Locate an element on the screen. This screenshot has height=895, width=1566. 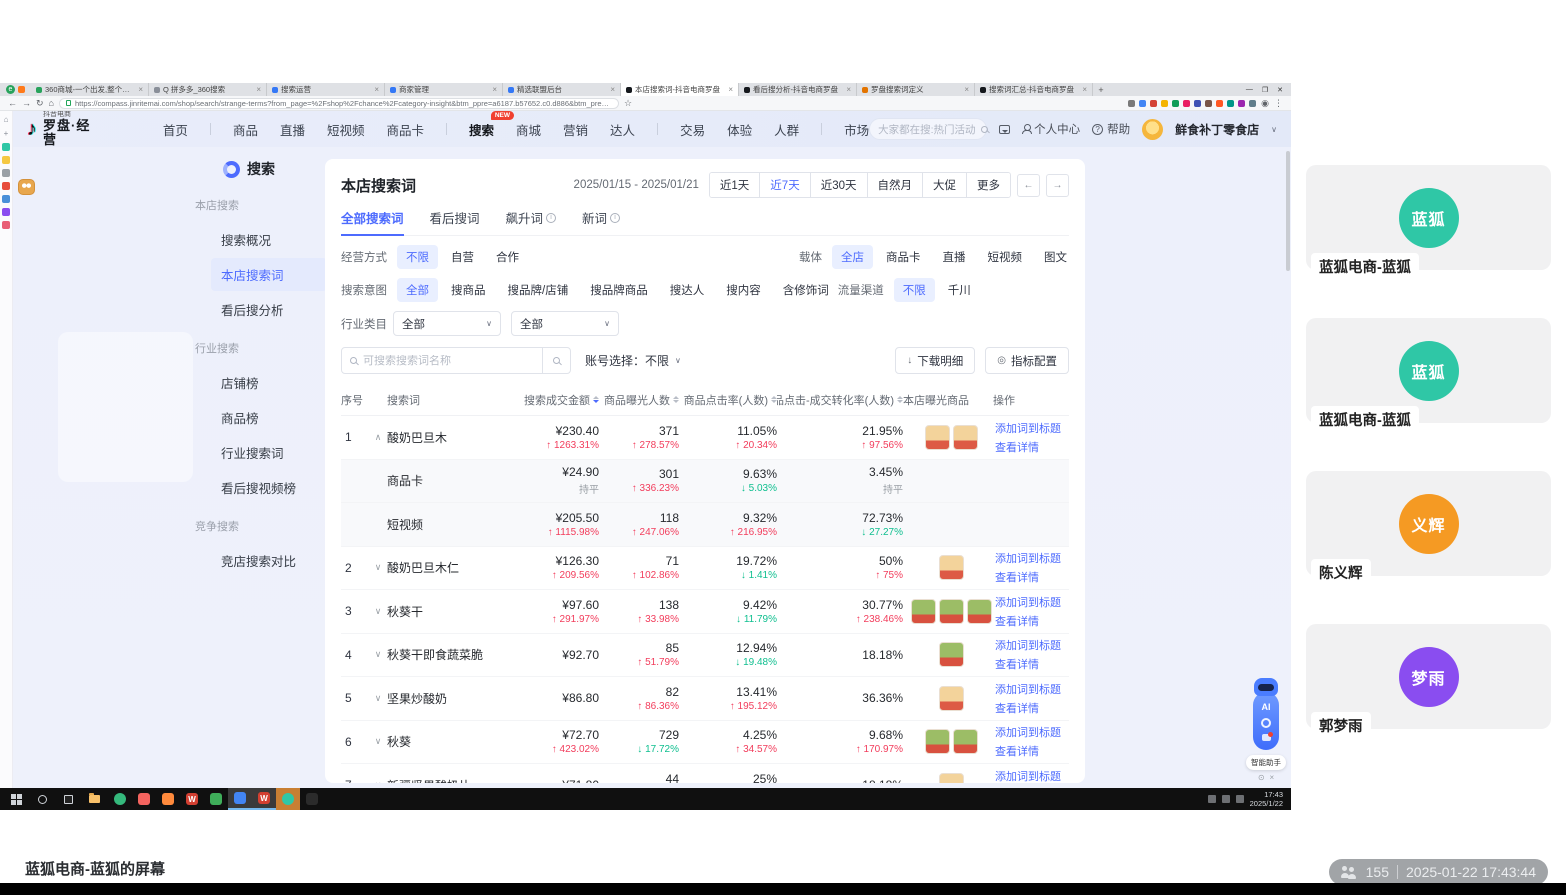
nav-item-市场: 市场 is located at coordinates (856, 129).